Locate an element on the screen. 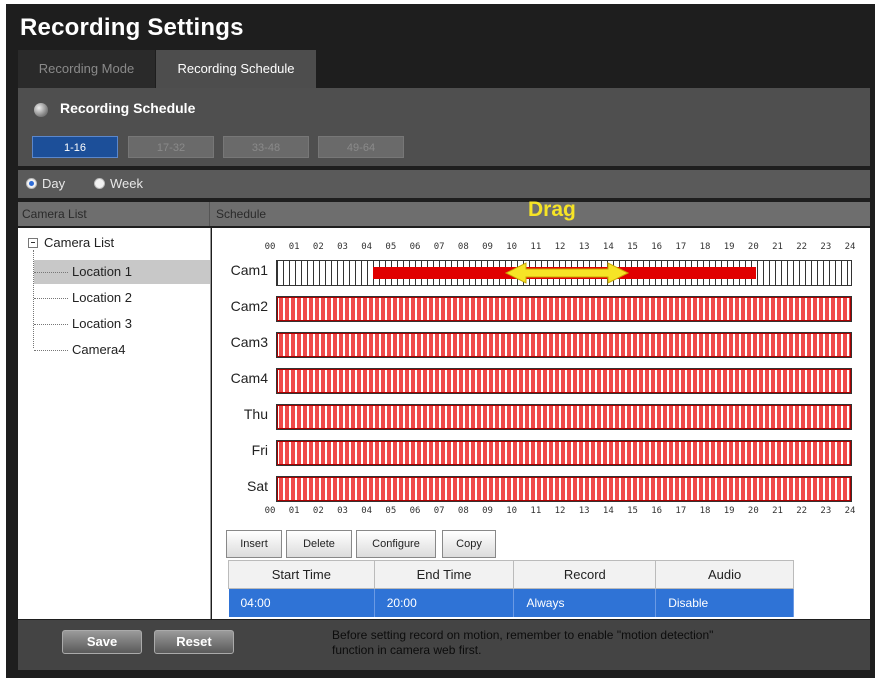  week-label: Week is located at coordinates (126, 183).